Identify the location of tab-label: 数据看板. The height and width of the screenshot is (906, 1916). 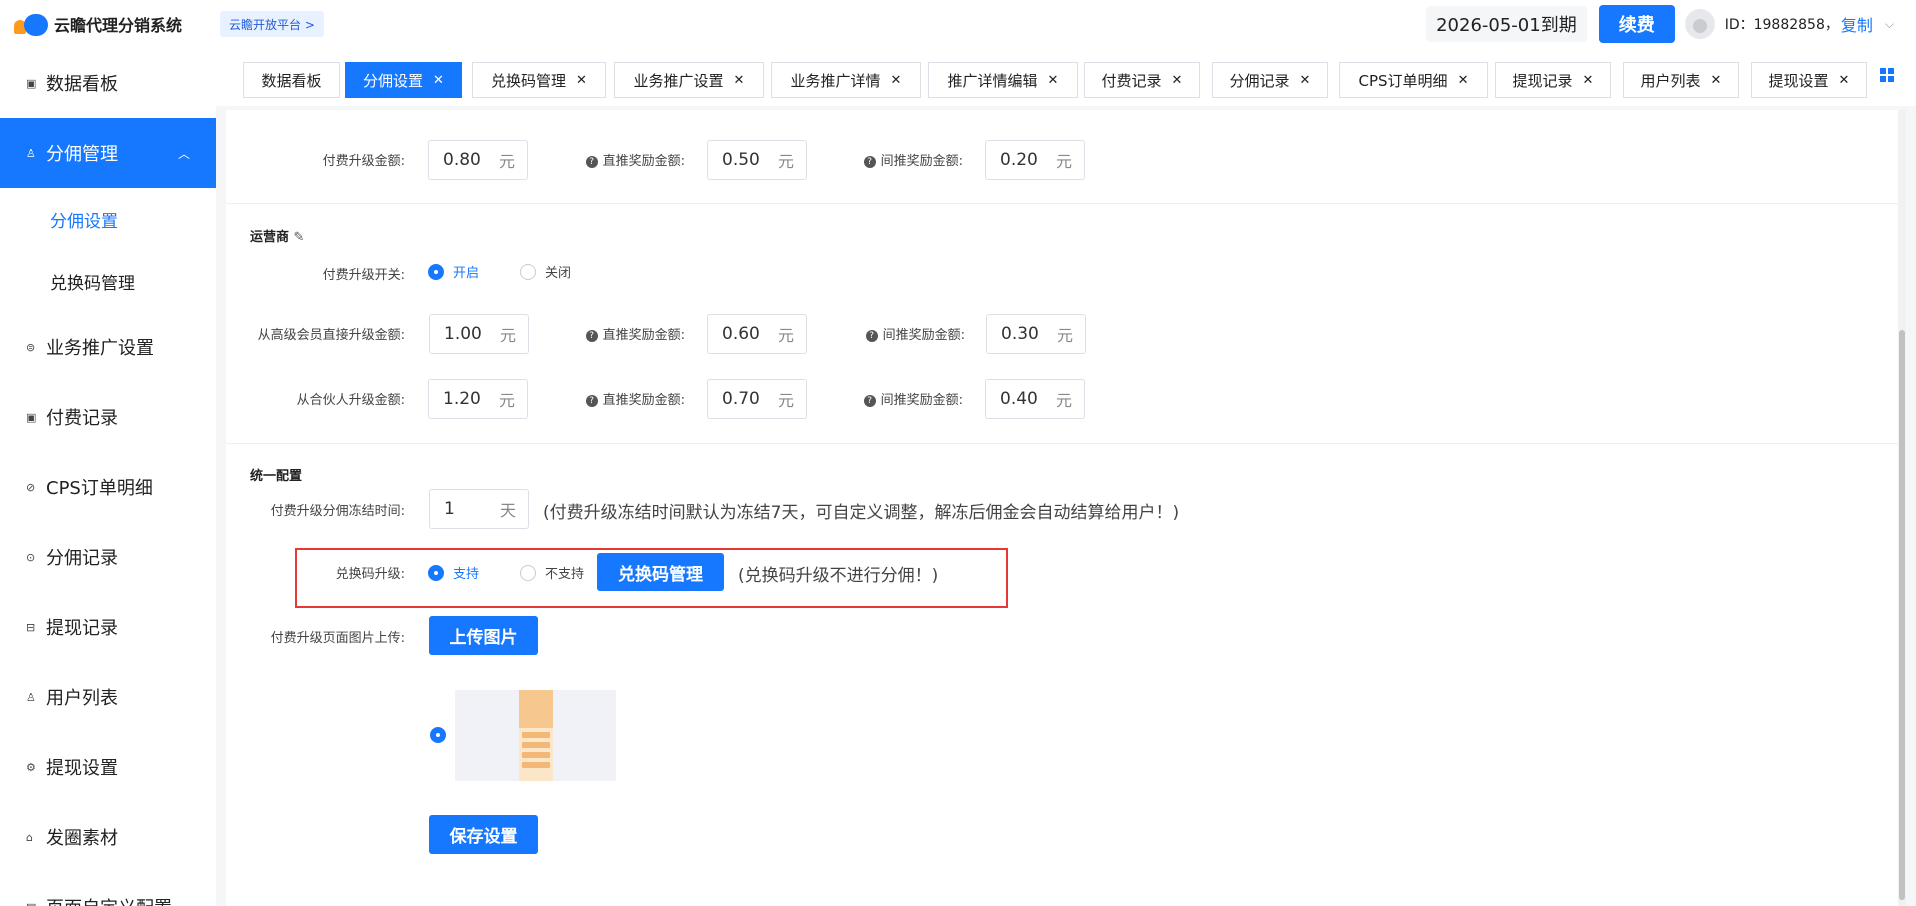
(291, 80).